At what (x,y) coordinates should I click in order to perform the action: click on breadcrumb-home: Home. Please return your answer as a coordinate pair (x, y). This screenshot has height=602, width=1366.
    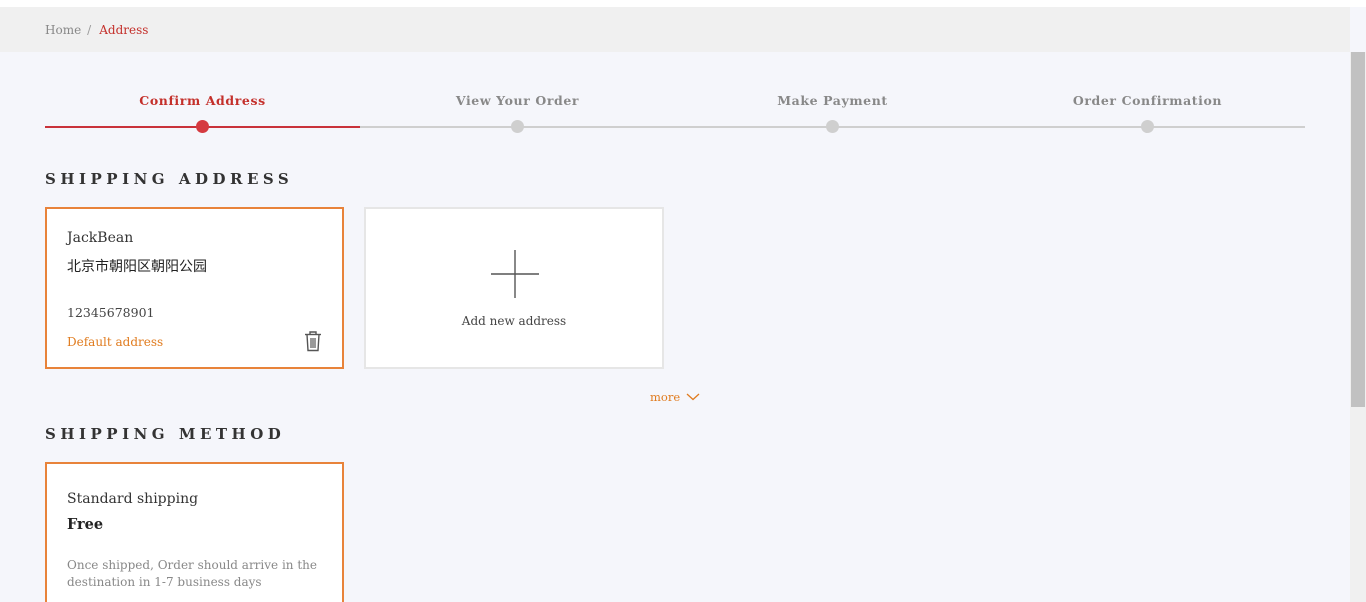
    Looking at the image, I should click on (63, 30).